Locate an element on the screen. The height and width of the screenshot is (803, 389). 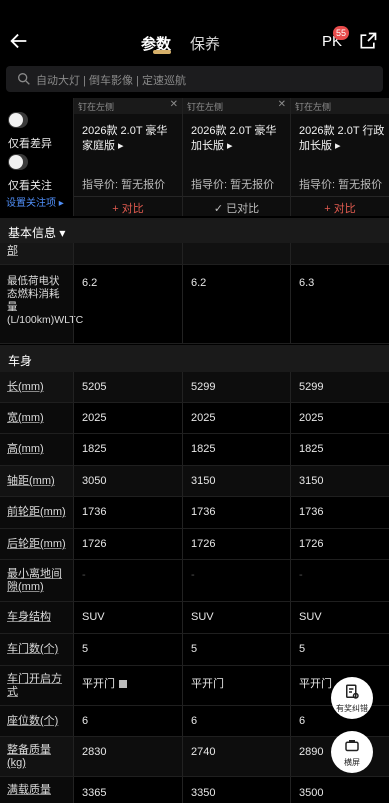
section-basic-info: 基本信息 ▾ is located at coordinates (194, 230).